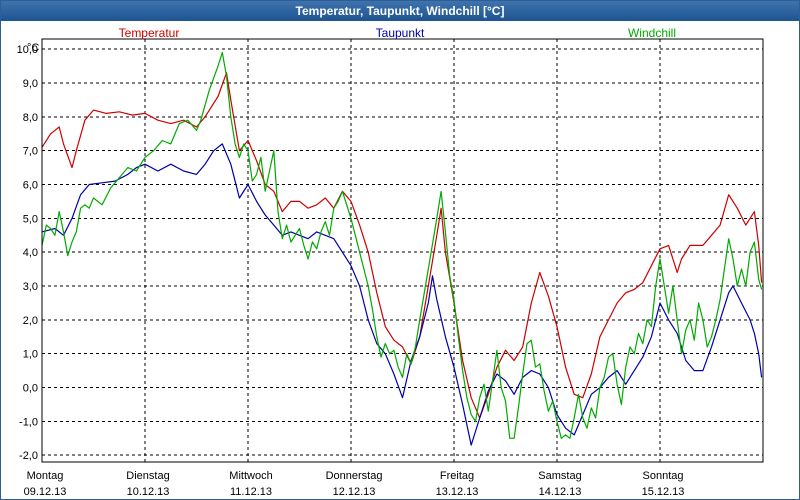  I want to click on x-tick-date: 10.12.13, so click(148, 492).